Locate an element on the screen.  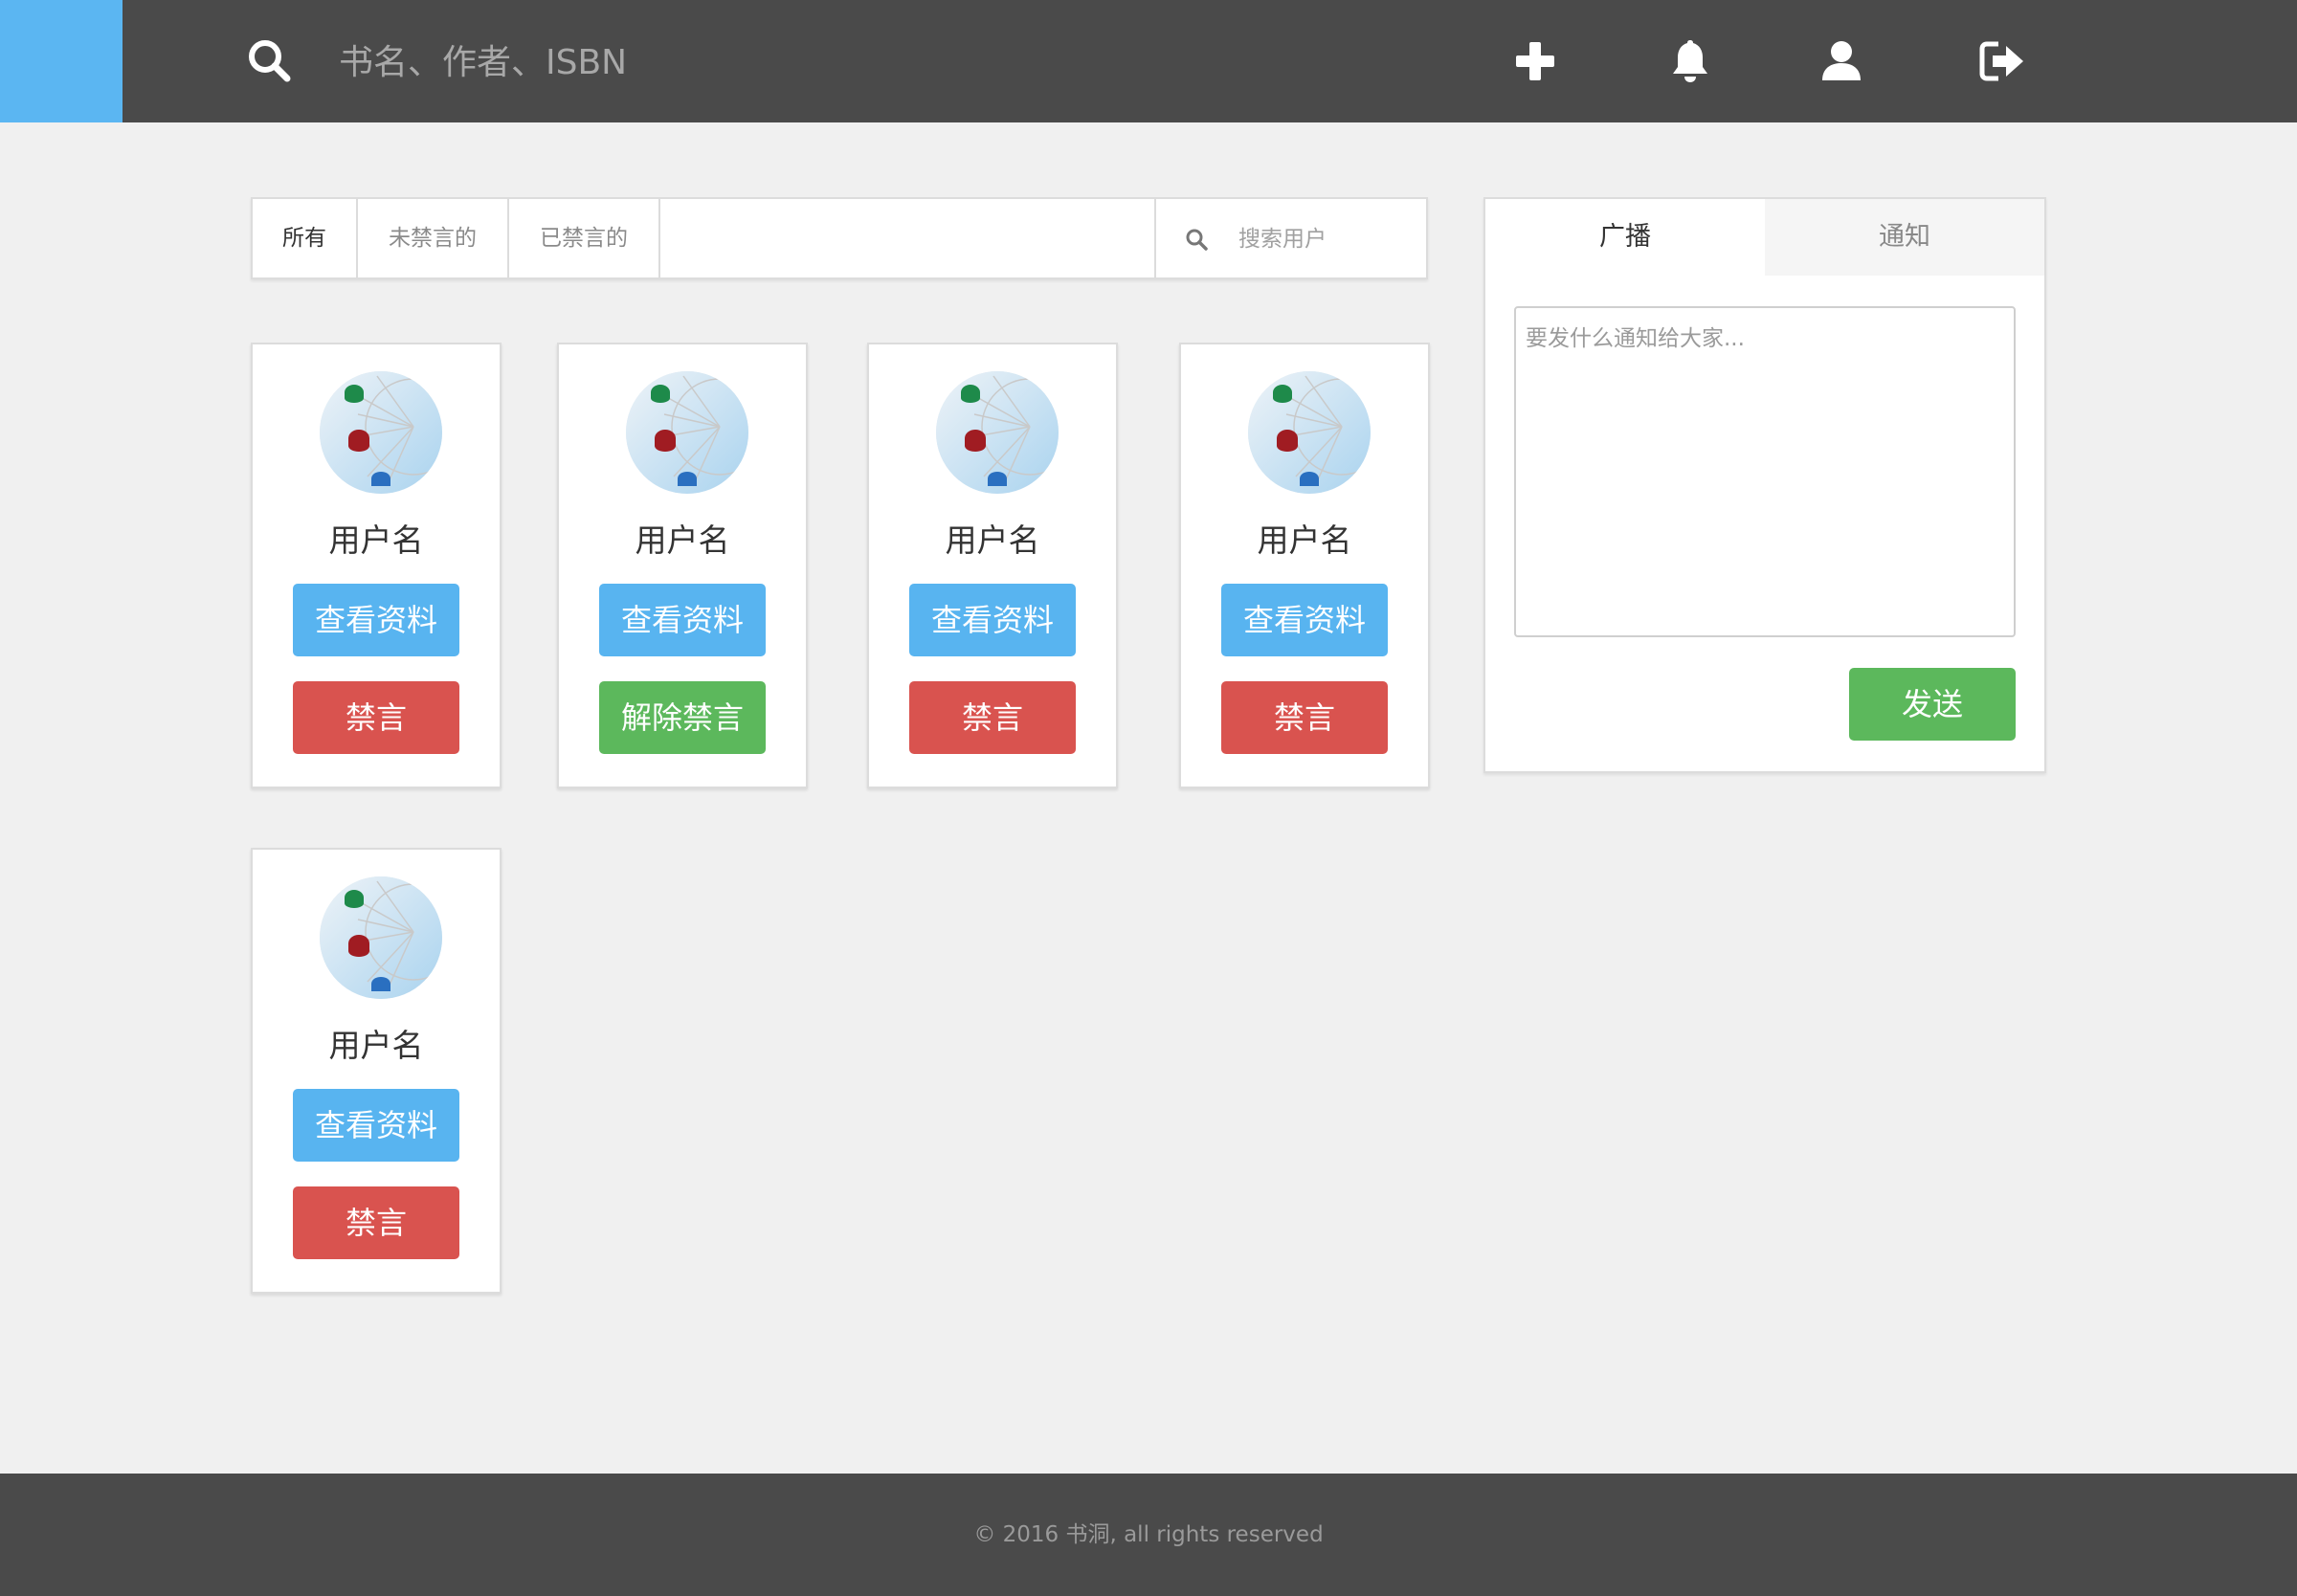
search-icon is located at coordinates (269, 60).